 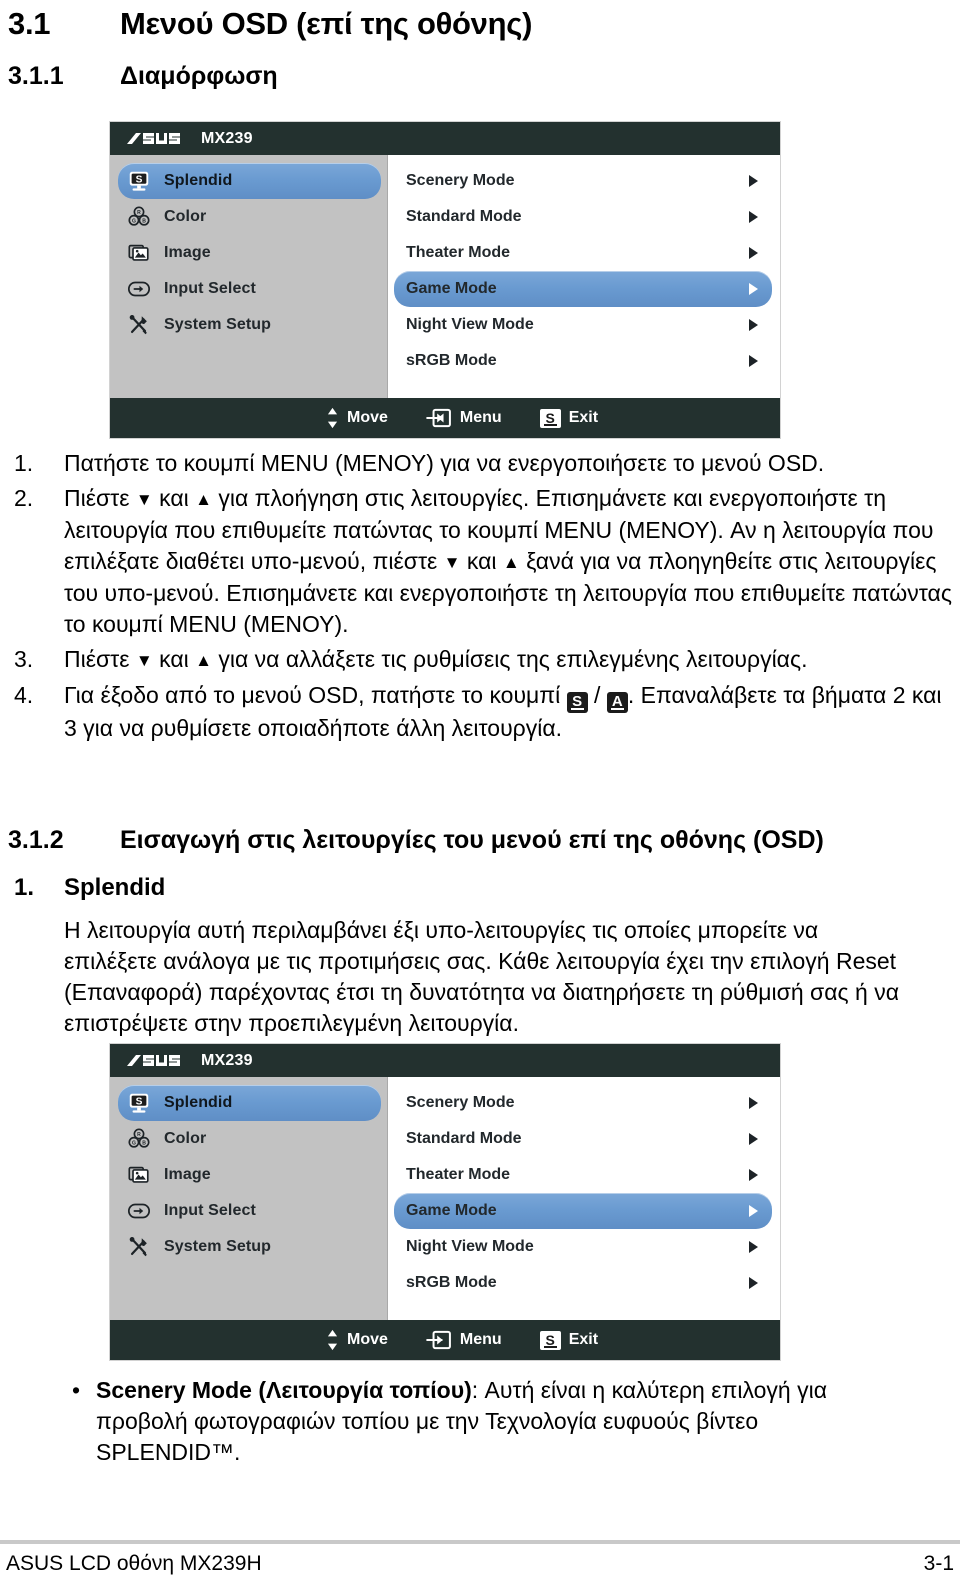 What do you see at coordinates (36, 76) in the screenshot?
I see `section-heading-number: 3.1.1` at bounding box center [36, 76].